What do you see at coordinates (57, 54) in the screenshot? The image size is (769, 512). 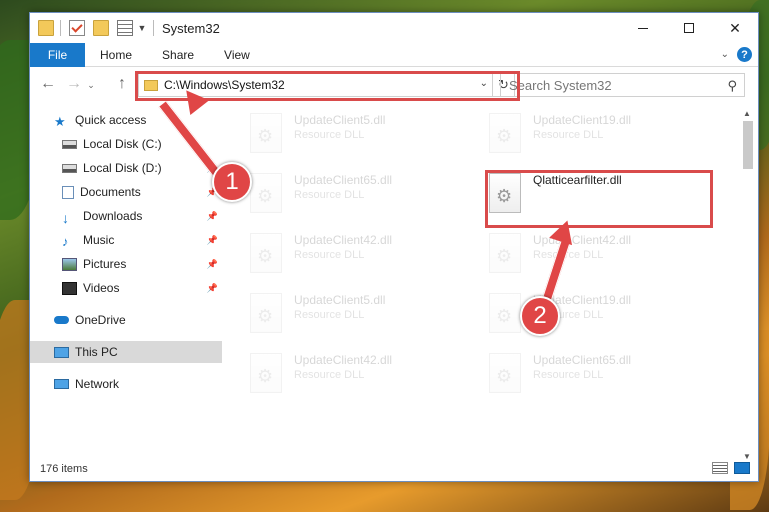 I see `tab-file: File` at bounding box center [57, 54].